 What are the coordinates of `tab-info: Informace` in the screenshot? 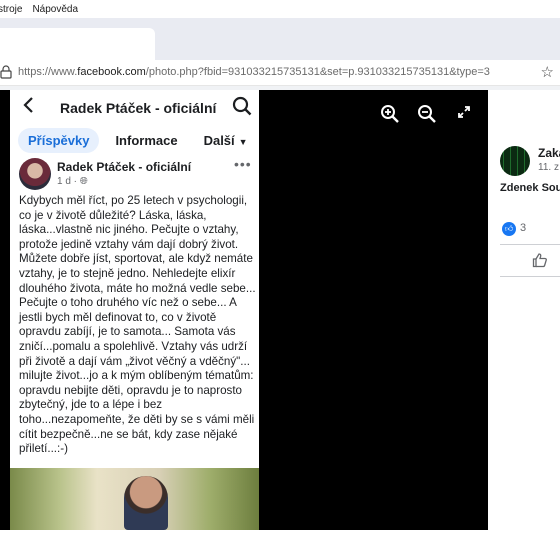 It's located at (146, 140).